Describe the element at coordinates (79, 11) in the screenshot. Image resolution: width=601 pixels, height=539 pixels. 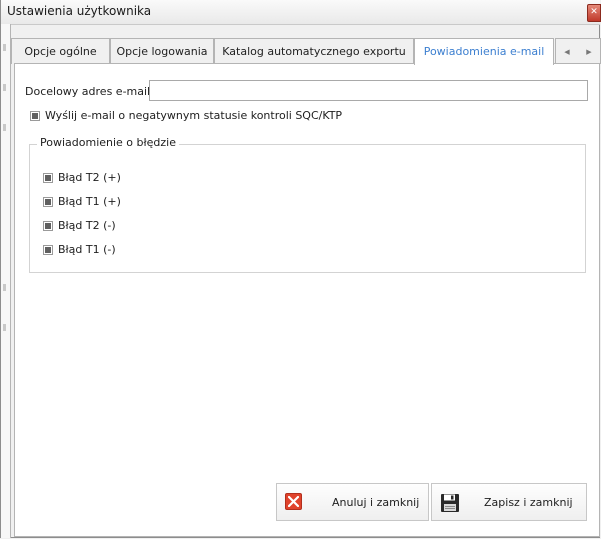
I see `window-title: Ustawienia użytkownika` at that location.